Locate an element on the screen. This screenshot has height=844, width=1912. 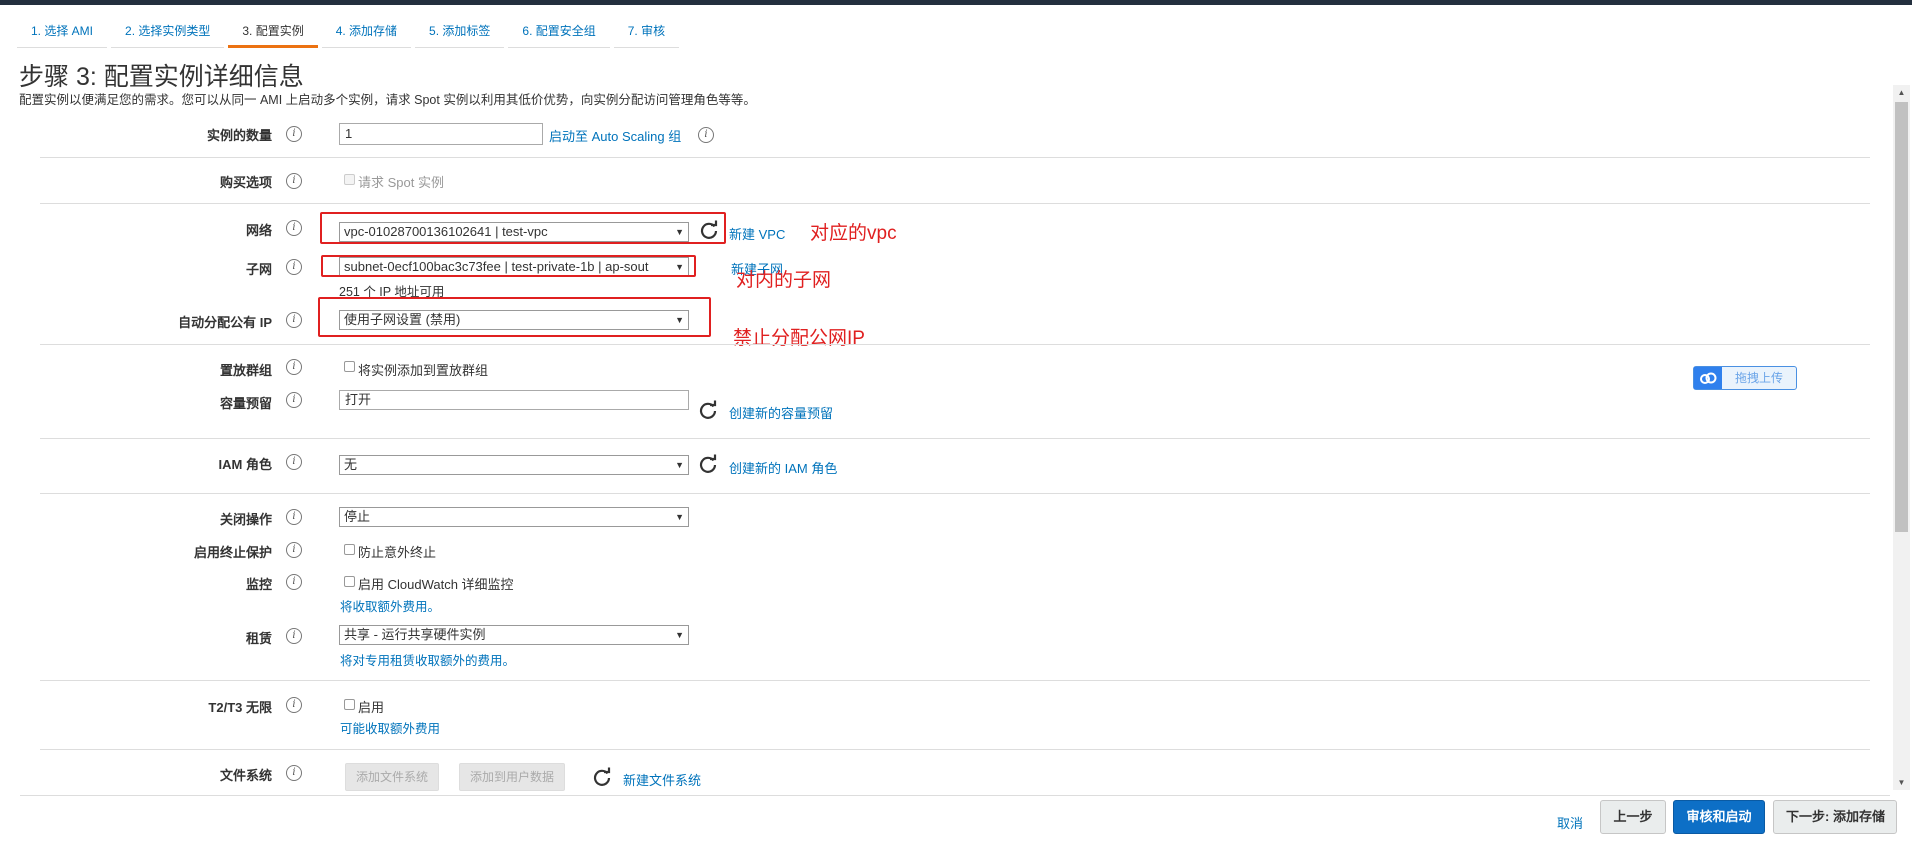
top-nav-bar is located at coordinates (956, 2).